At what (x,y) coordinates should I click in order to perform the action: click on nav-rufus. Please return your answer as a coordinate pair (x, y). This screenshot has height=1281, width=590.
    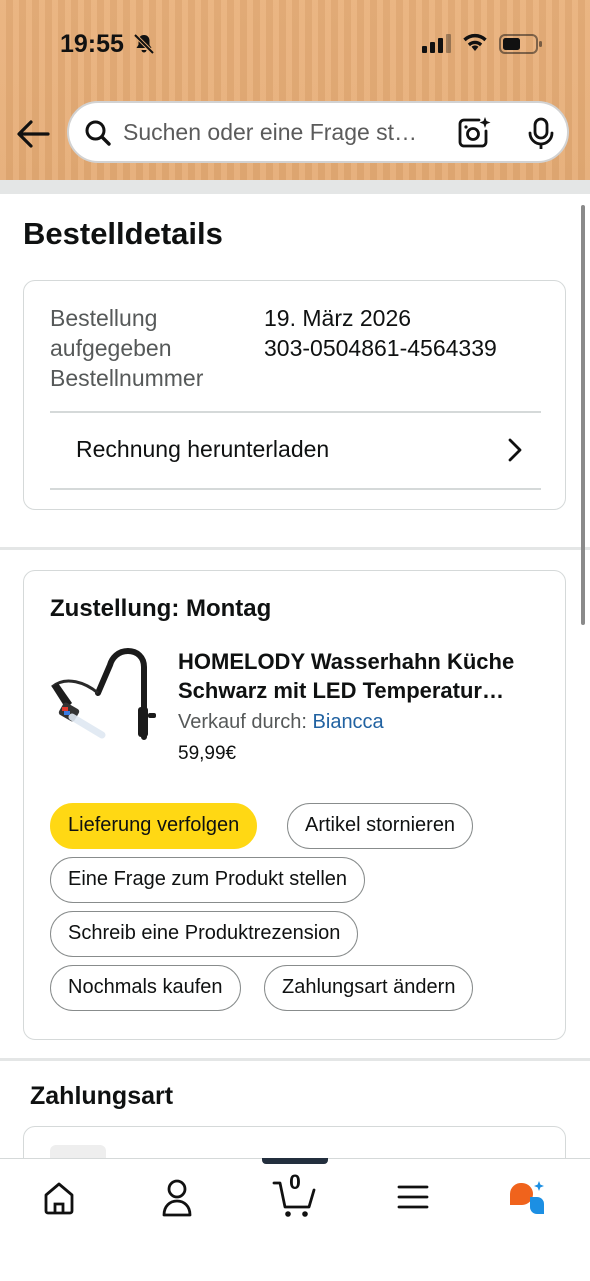
    Looking at the image, I should click on (530, 1197).